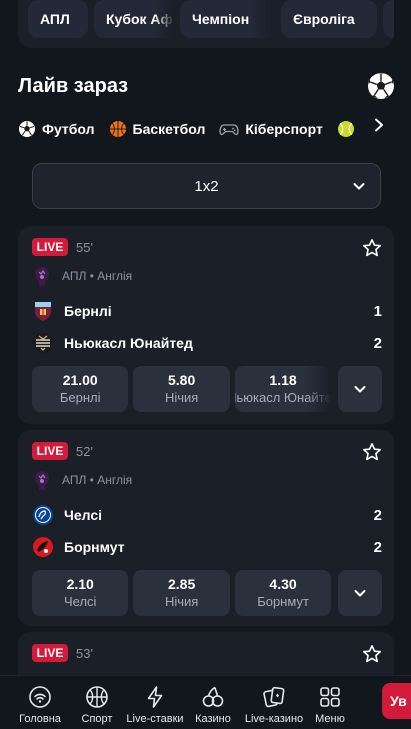  I want to click on market-select: 1x2, so click(206, 186).